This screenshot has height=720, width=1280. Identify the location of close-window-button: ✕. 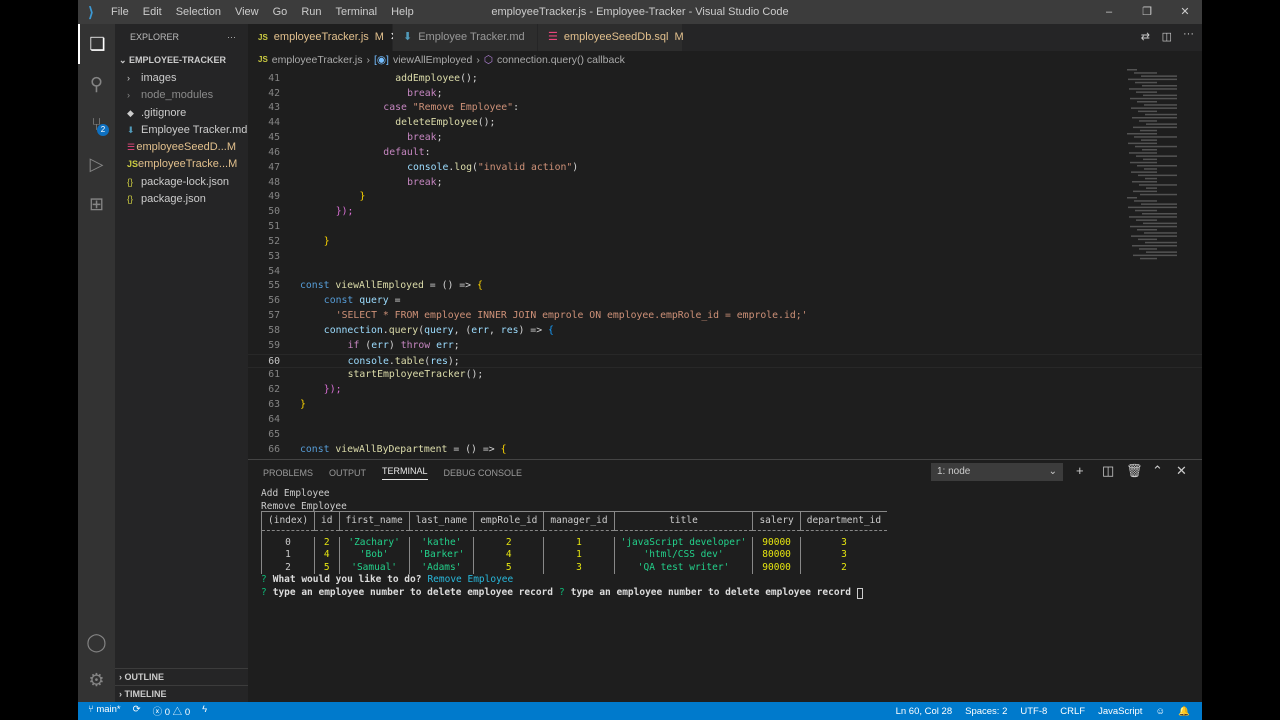
(1185, 12).